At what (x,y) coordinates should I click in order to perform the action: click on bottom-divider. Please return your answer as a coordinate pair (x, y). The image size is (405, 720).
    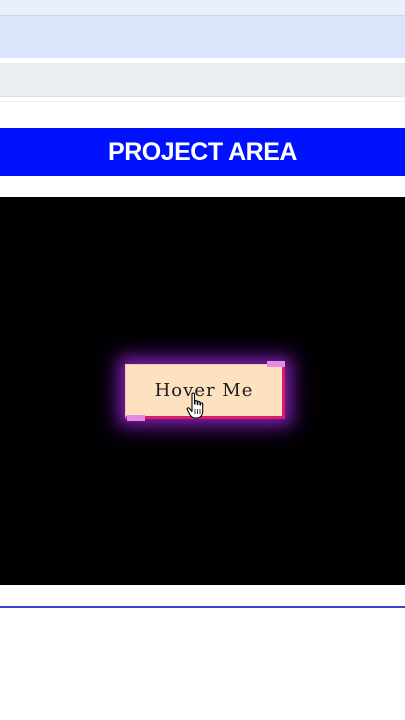
    Looking at the image, I should click on (202, 607).